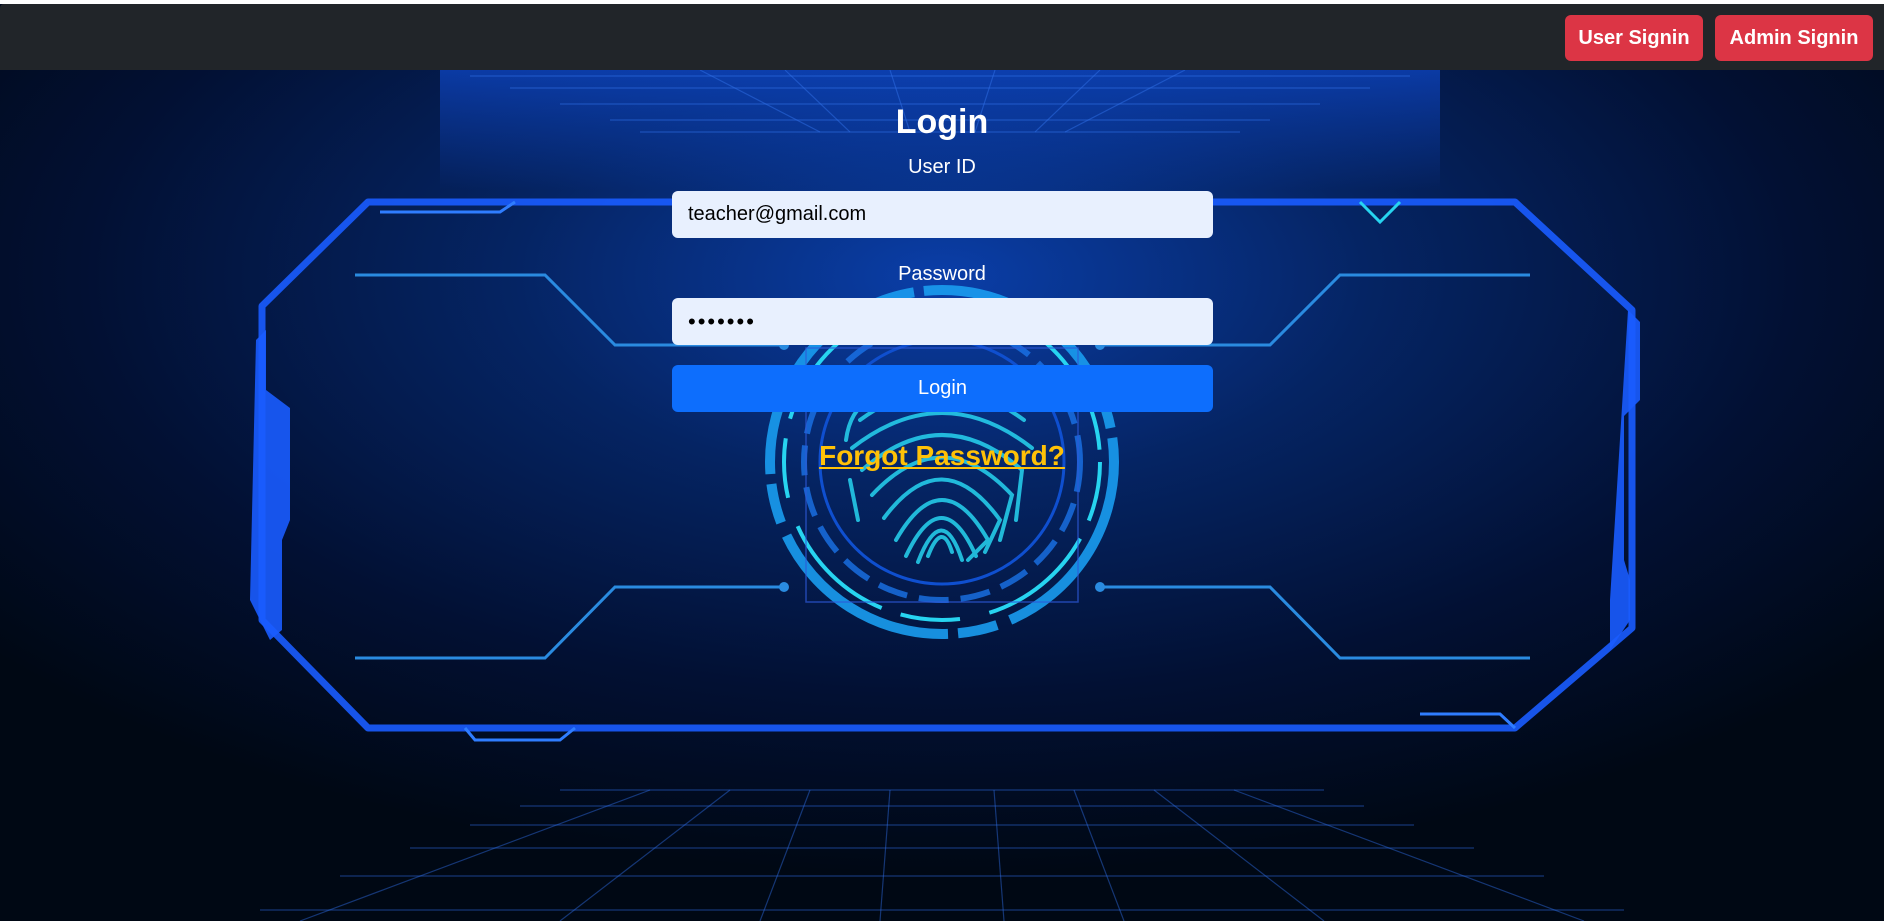 The width and height of the screenshot is (1884, 921). Describe the element at coordinates (942, 321) in the screenshot. I see `password-input` at that location.